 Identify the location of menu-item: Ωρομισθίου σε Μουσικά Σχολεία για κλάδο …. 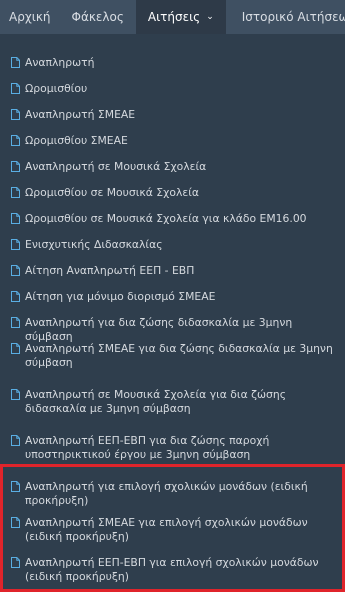
(172, 219).